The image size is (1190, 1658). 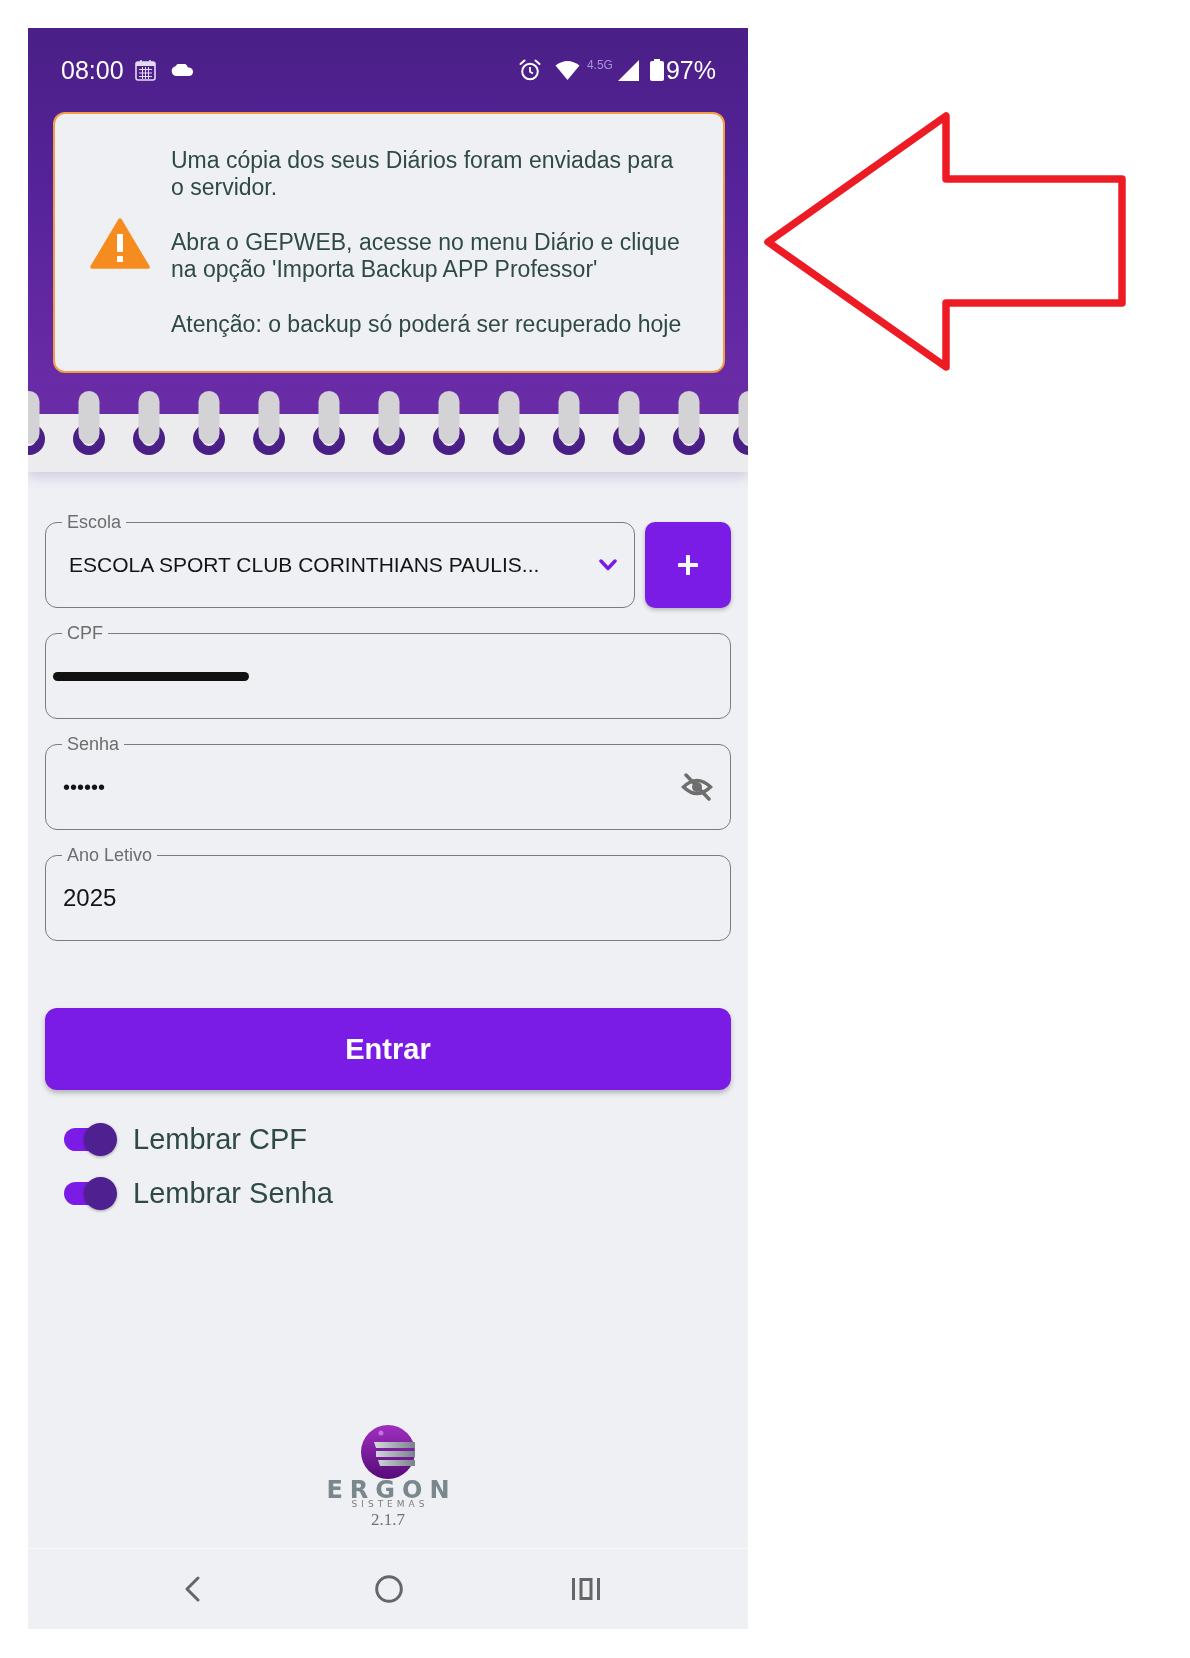 I want to click on plus-icon, so click(x=688, y=565).